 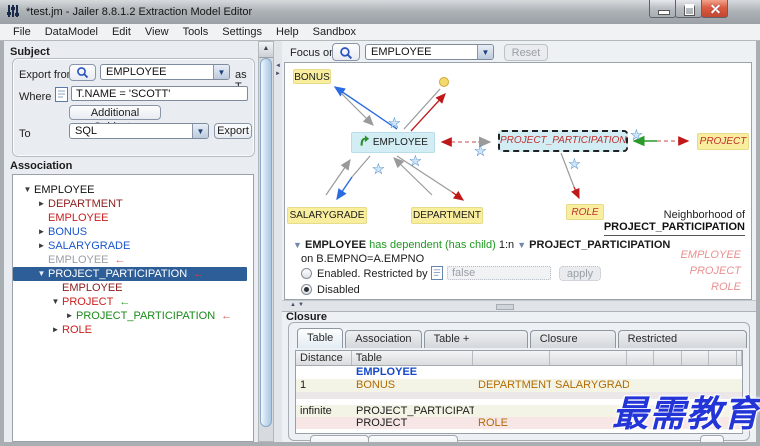 What do you see at coordinates (313, 53) in the screenshot?
I see `focus-on-label: Focus on` at bounding box center [313, 53].